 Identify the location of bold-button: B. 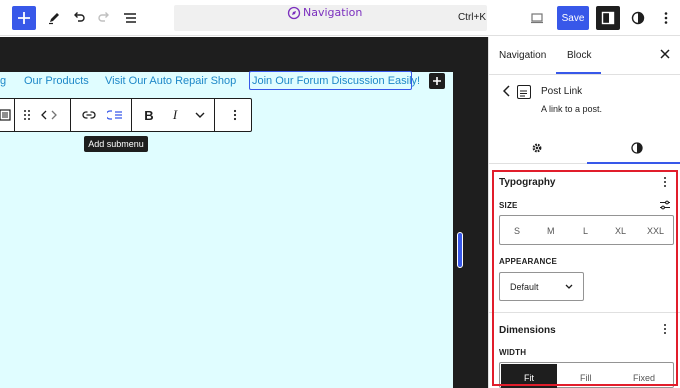
(149, 115).